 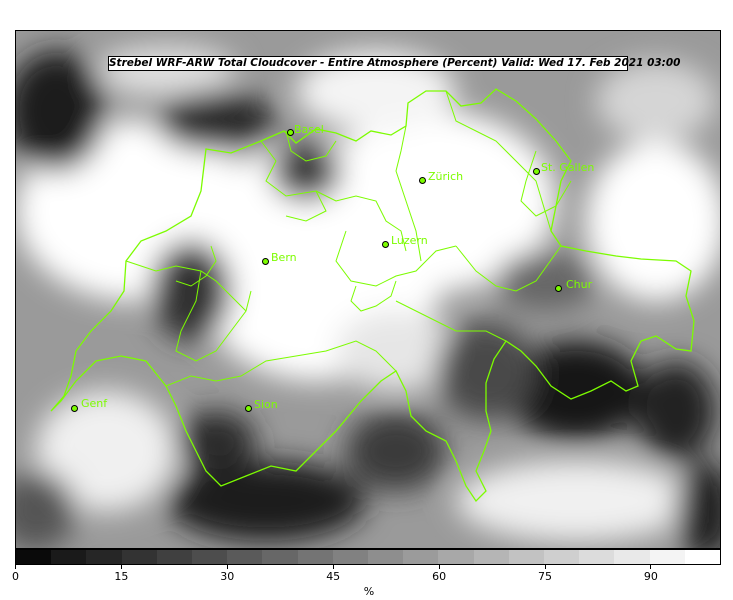 I want to click on city-marker-basel, so click(x=290, y=132).